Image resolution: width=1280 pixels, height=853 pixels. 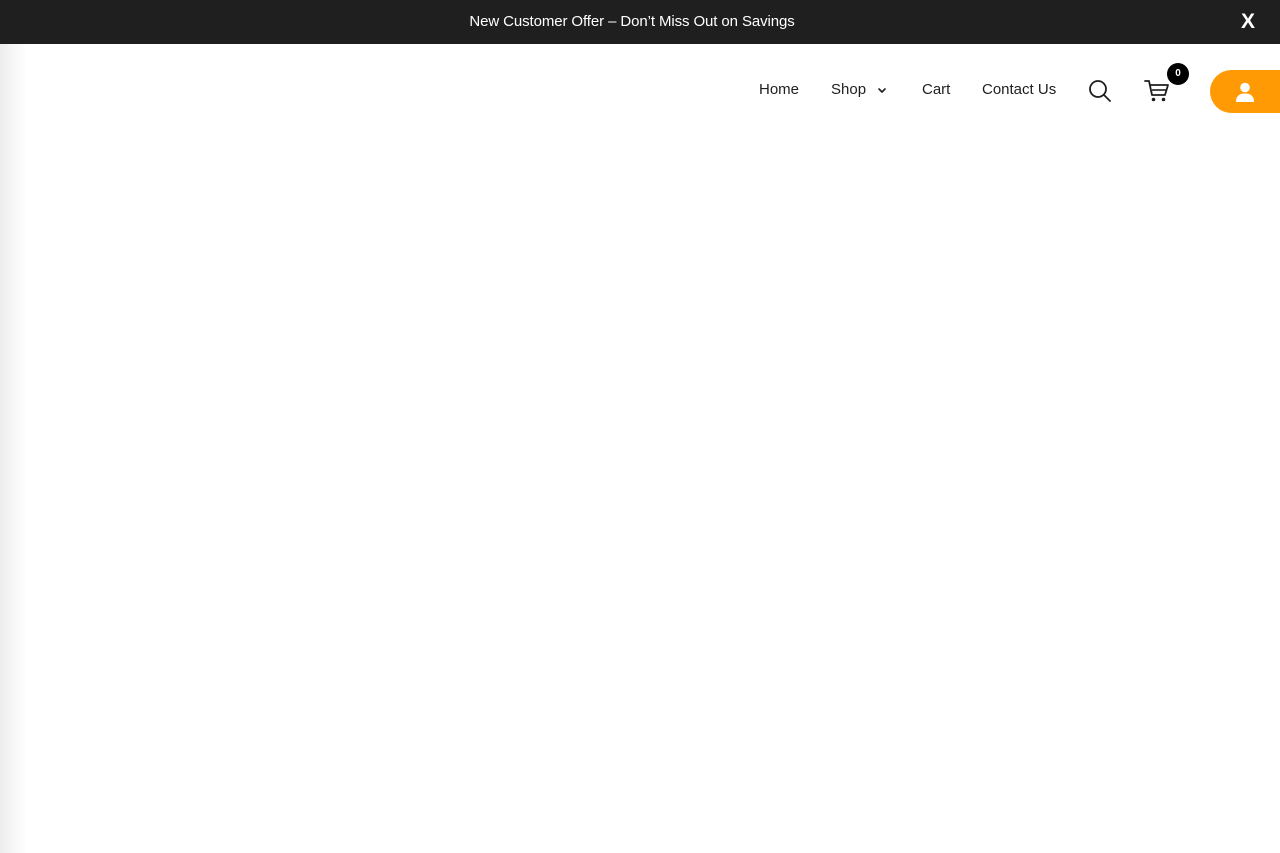 What do you see at coordinates (882, 89) in the screenshot?
I see `chevron-down-icon` at bounding box center [882, 89].